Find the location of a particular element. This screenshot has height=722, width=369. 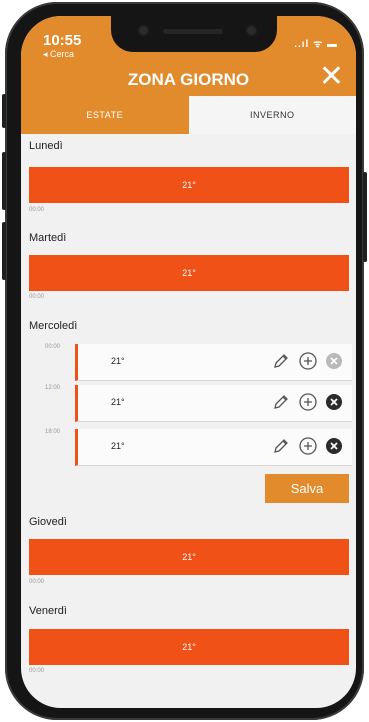

phone-notch is located at coordinates (194, 34).